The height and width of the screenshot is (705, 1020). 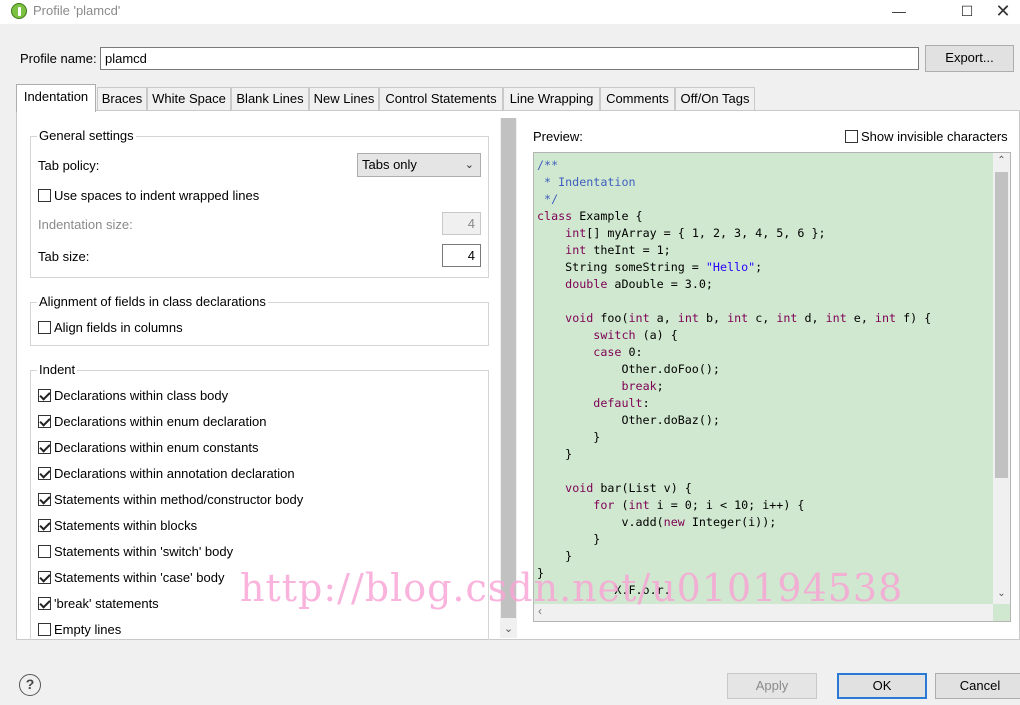 I want to click on watermark: http://blog.csdn.net/u010194538, so click(x=572, y=588).